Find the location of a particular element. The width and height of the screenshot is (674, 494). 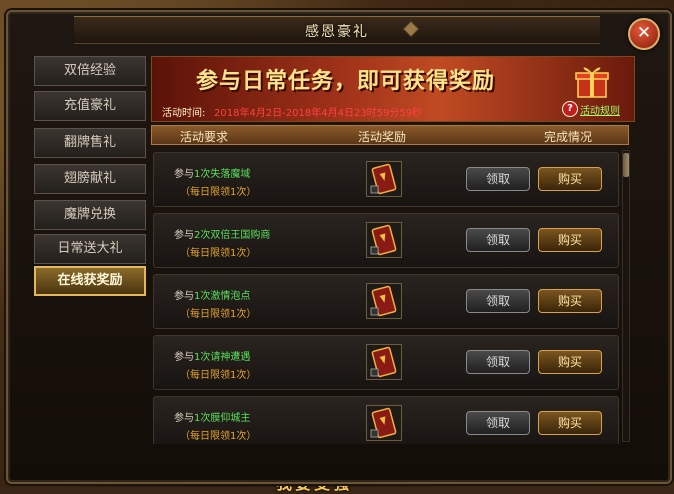

table-row: 参与1次失落魔域 （每日限领1次） 领取 购买 is located at coordinates (386, 179).